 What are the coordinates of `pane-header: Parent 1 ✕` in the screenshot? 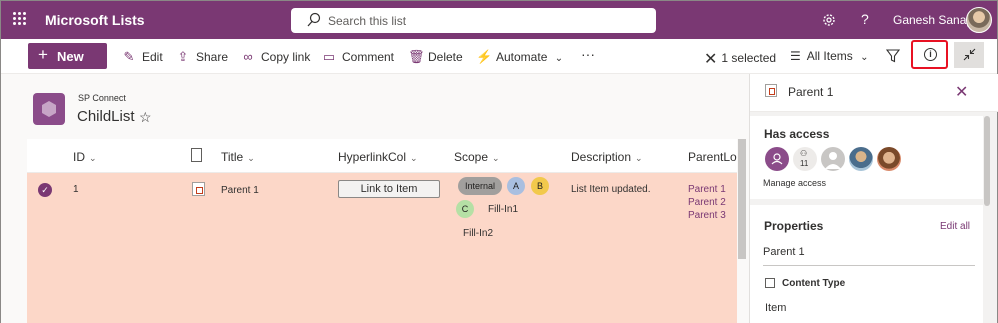 It's located at (874, 93).